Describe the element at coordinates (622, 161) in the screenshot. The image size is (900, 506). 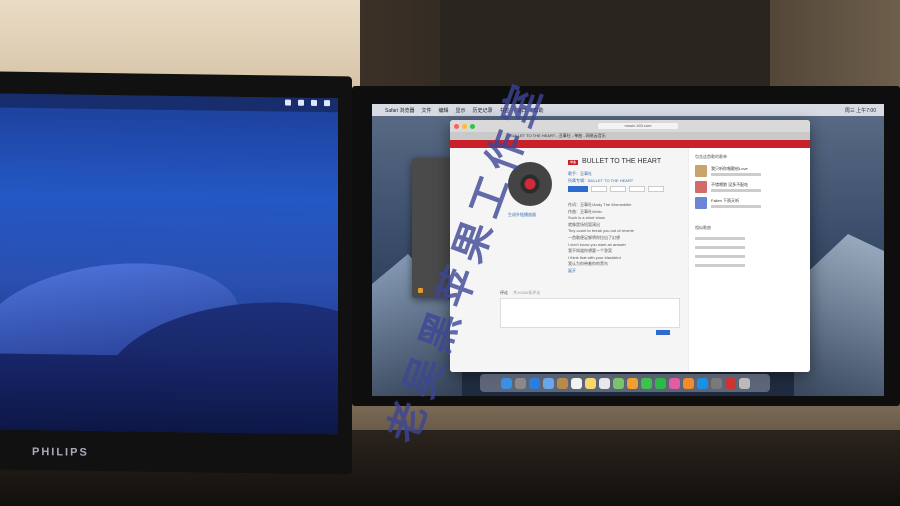
I see `song-title: BULLET TO THE HEART` at that location.